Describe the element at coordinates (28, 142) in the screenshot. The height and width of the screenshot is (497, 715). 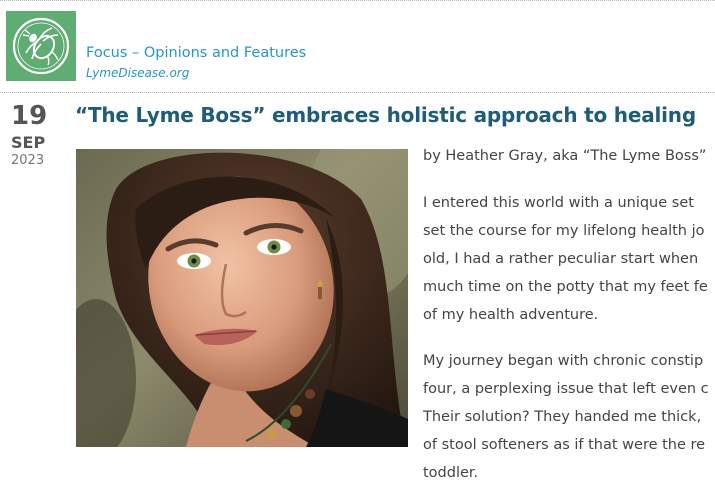
I see `post-date-month: SEP` at that location.